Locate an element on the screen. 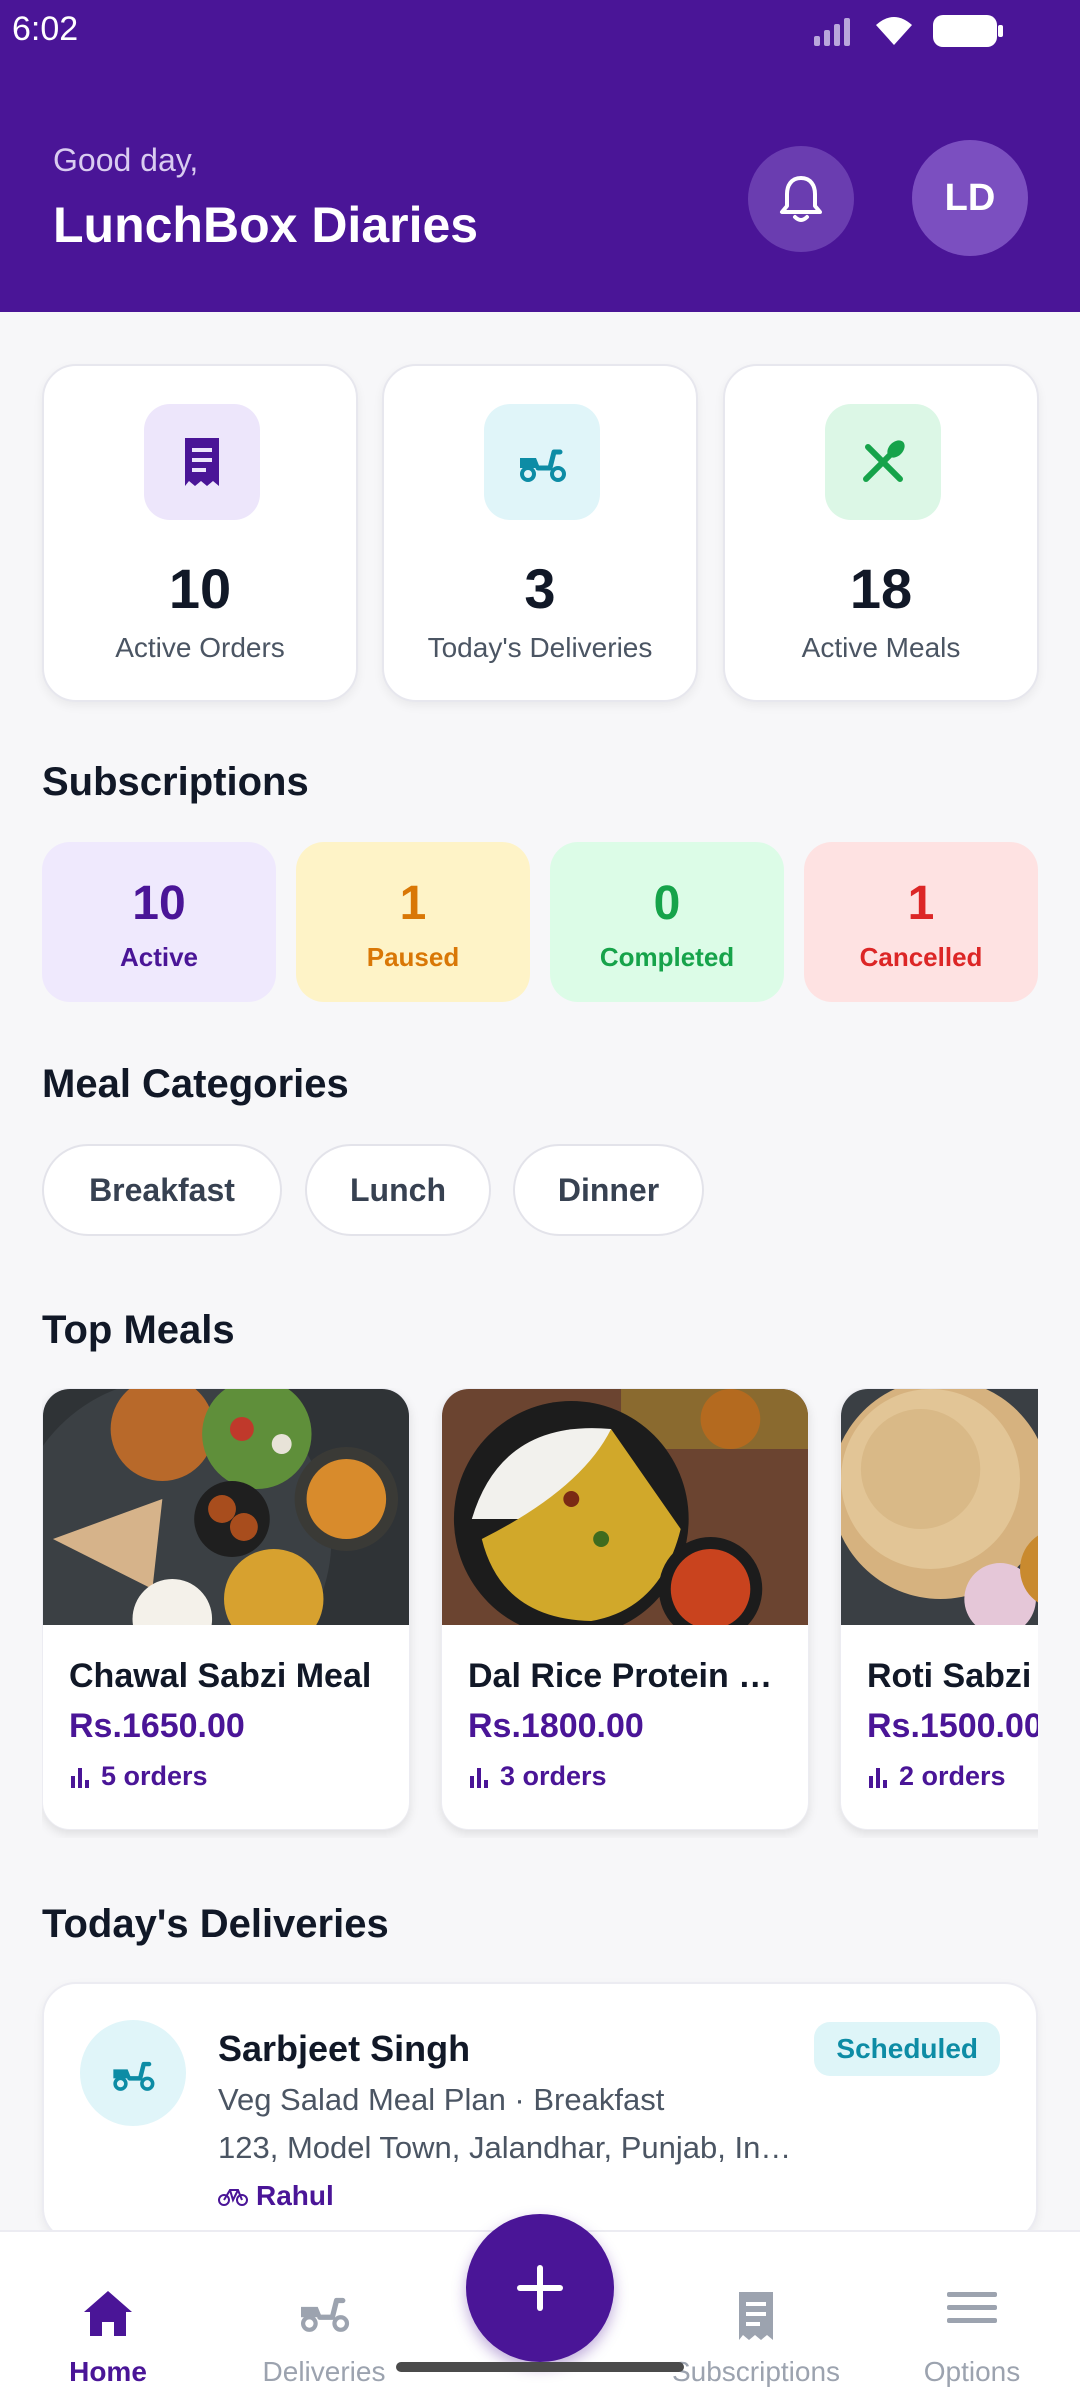 The image size is (1080, 2400). category-chip-lunch: Lunch is located at coordinates (398, 1190).